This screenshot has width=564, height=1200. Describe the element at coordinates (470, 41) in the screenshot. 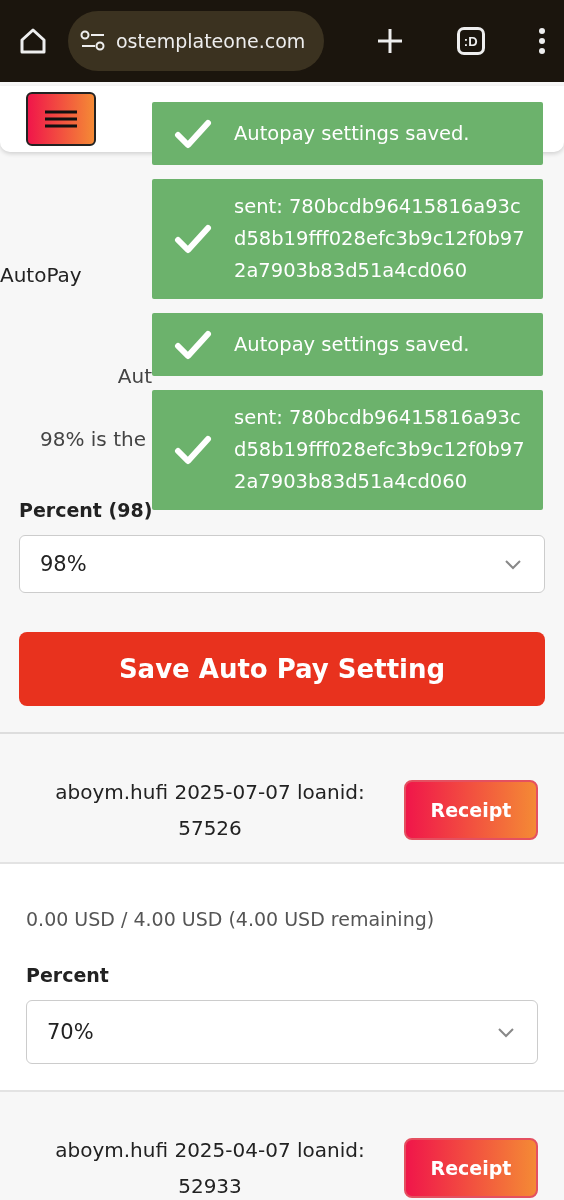

I see `tab-switcher: :D` at that location.